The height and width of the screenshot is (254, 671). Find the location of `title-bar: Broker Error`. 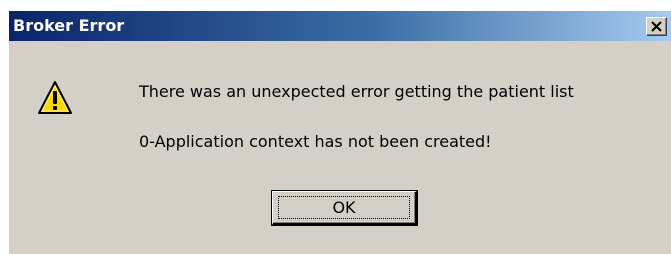

title-bar: Broker Error is located at coordinates (340, 26).